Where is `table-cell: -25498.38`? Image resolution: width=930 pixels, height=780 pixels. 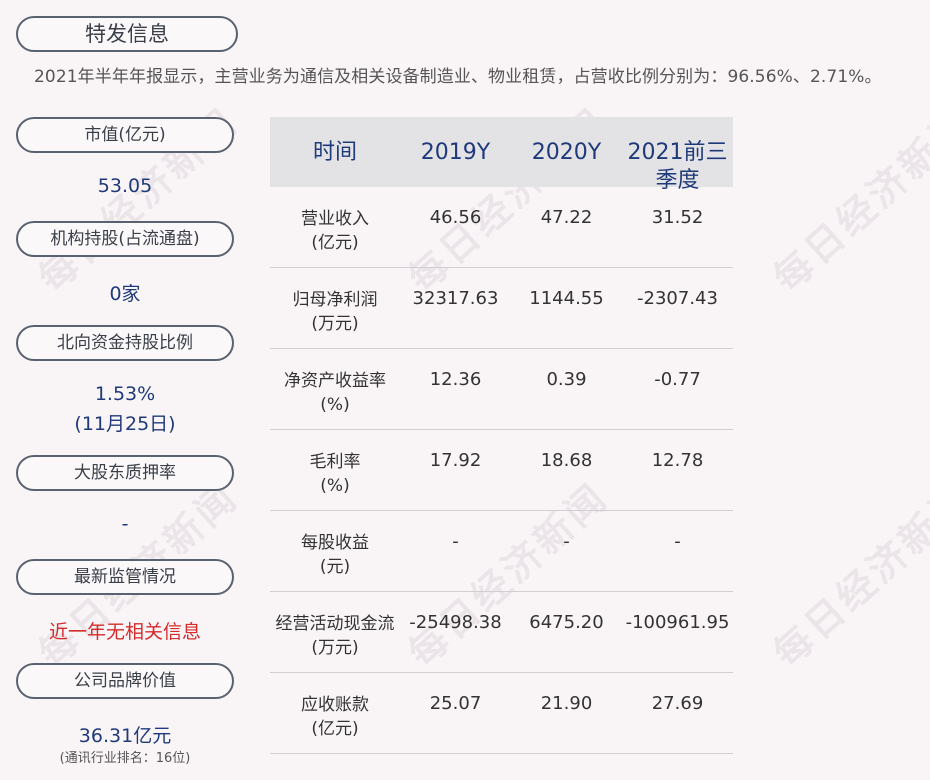
table-cell: -25498.38 is located at coordinates (455, 622).